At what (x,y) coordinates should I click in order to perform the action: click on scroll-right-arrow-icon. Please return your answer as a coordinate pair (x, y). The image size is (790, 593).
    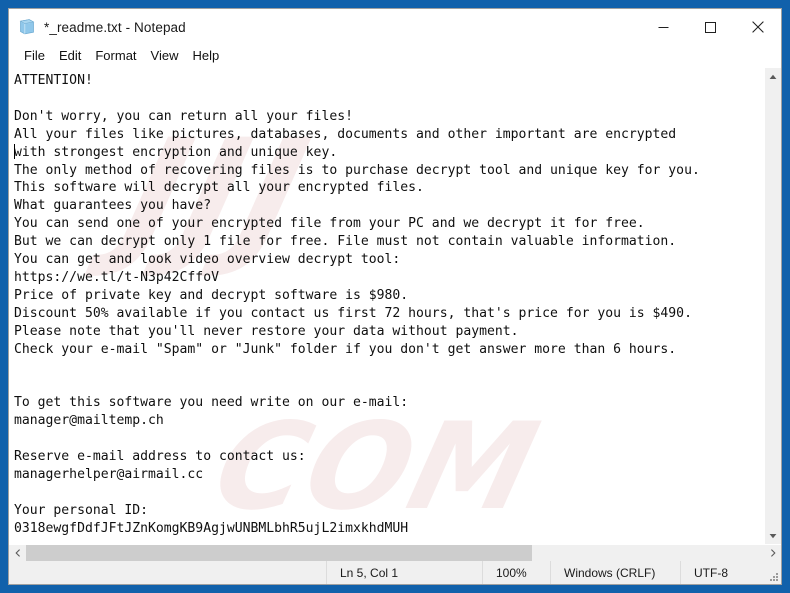
    Looking at the image, I should click on (772, 553).